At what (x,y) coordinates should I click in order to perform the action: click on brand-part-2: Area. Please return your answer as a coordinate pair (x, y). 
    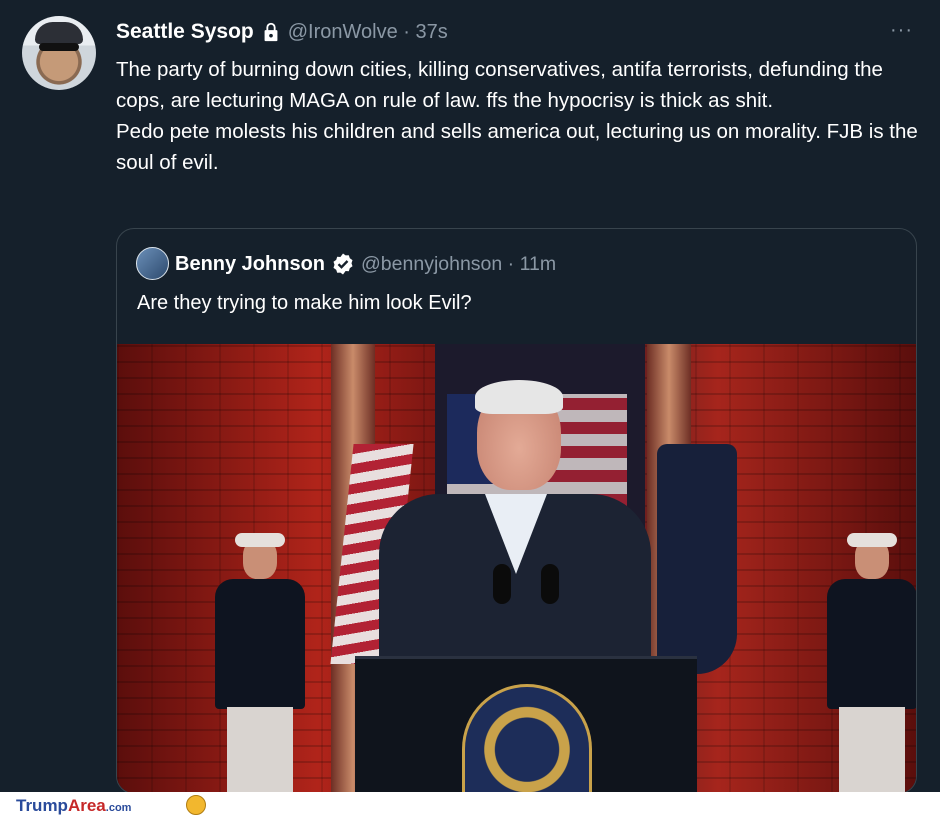
    Looking at the image, I should click on (86, 805).